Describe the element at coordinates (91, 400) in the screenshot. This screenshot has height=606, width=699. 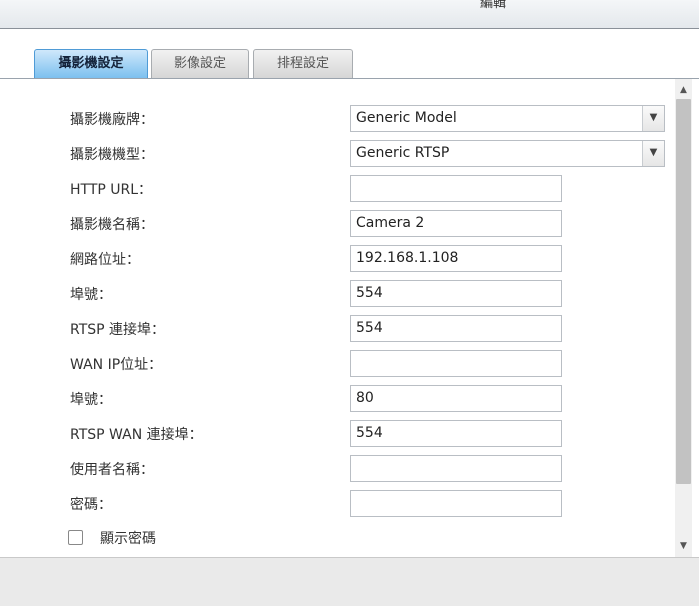
I see `wan-port-label: 埠號：` at that location.